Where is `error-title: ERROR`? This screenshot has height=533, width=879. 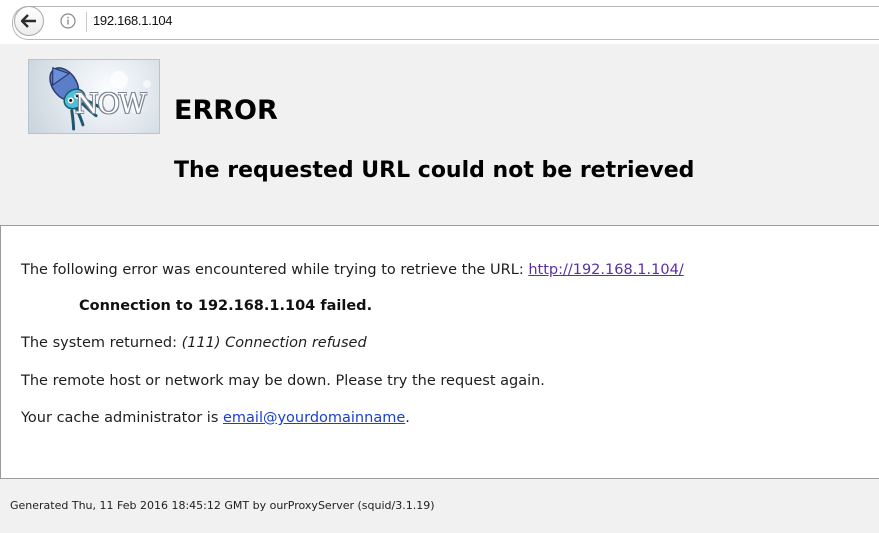
error-title: ERROR is located at coordinates (226, 110).